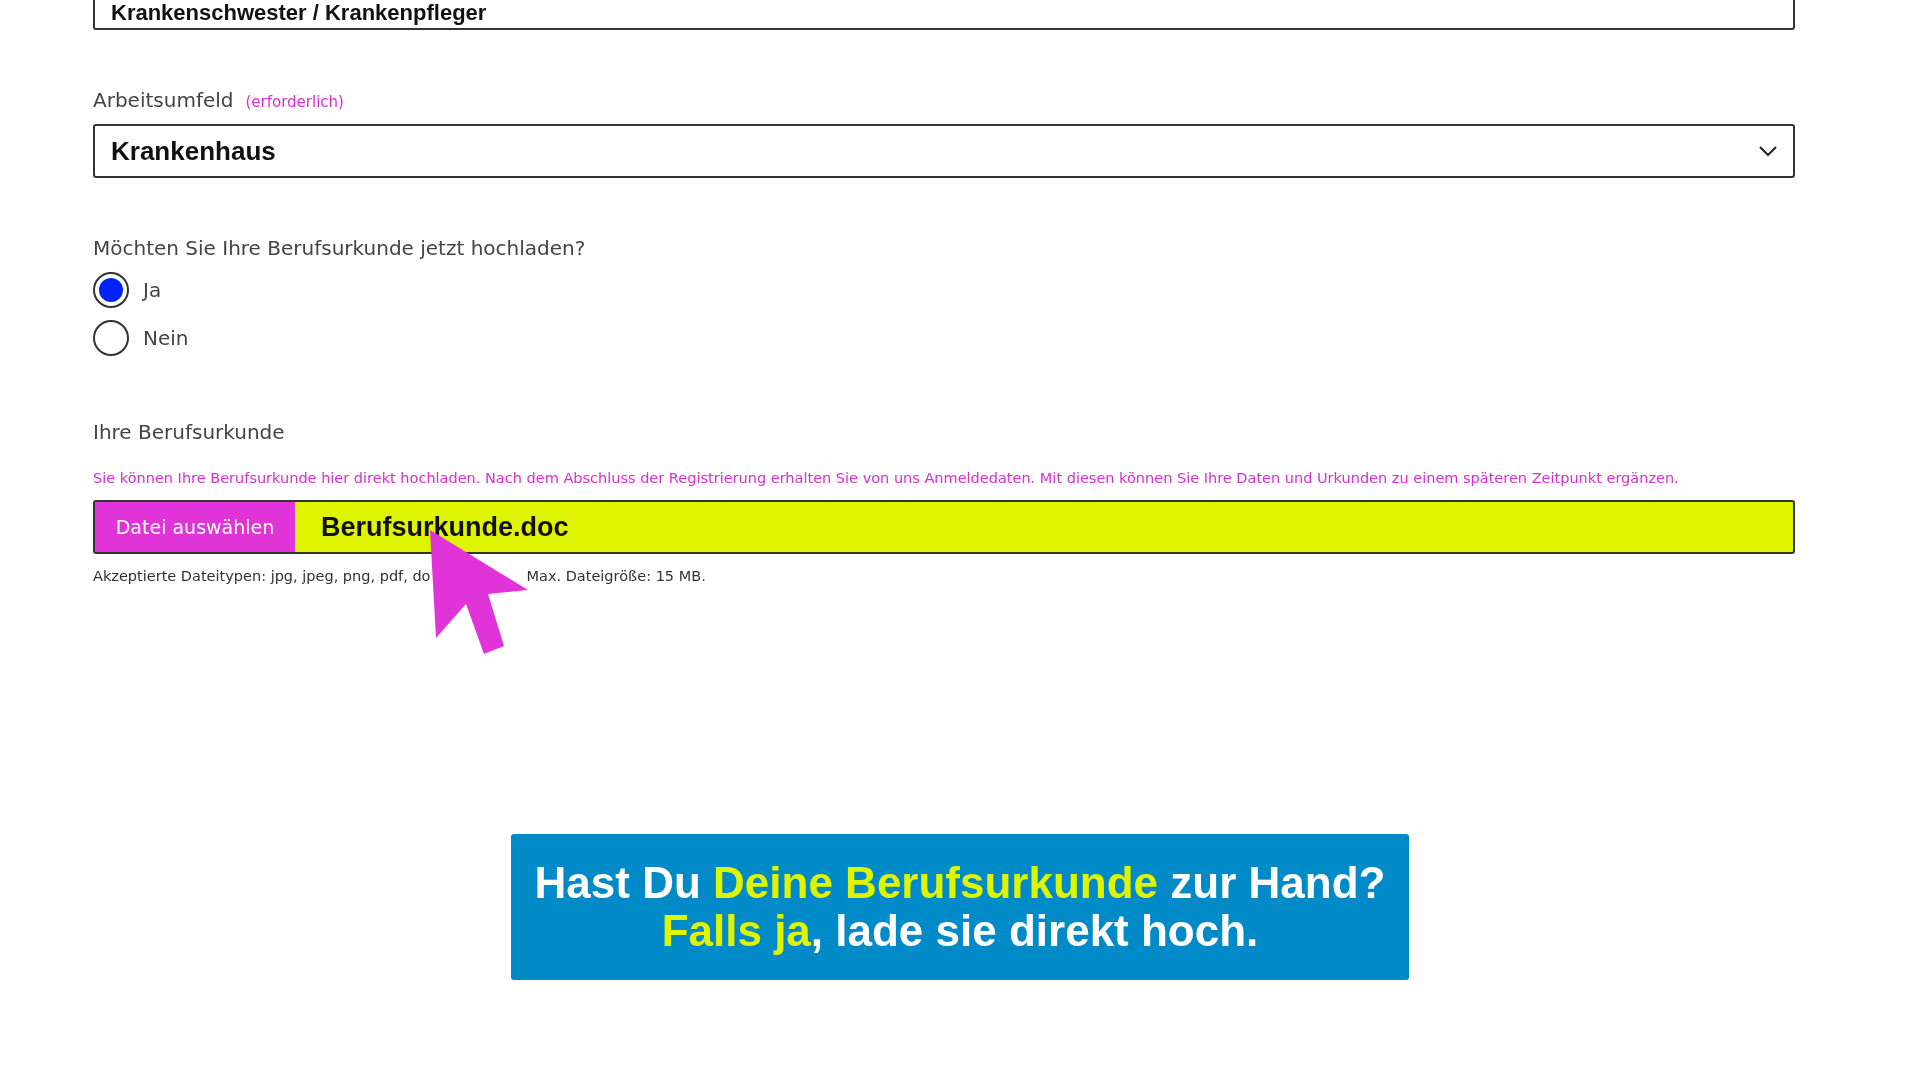  Describe the element at coordinates (944, 15) in the screenshot. I see `profession-field: Krankenschwester / Krankenpfleger` at that location.